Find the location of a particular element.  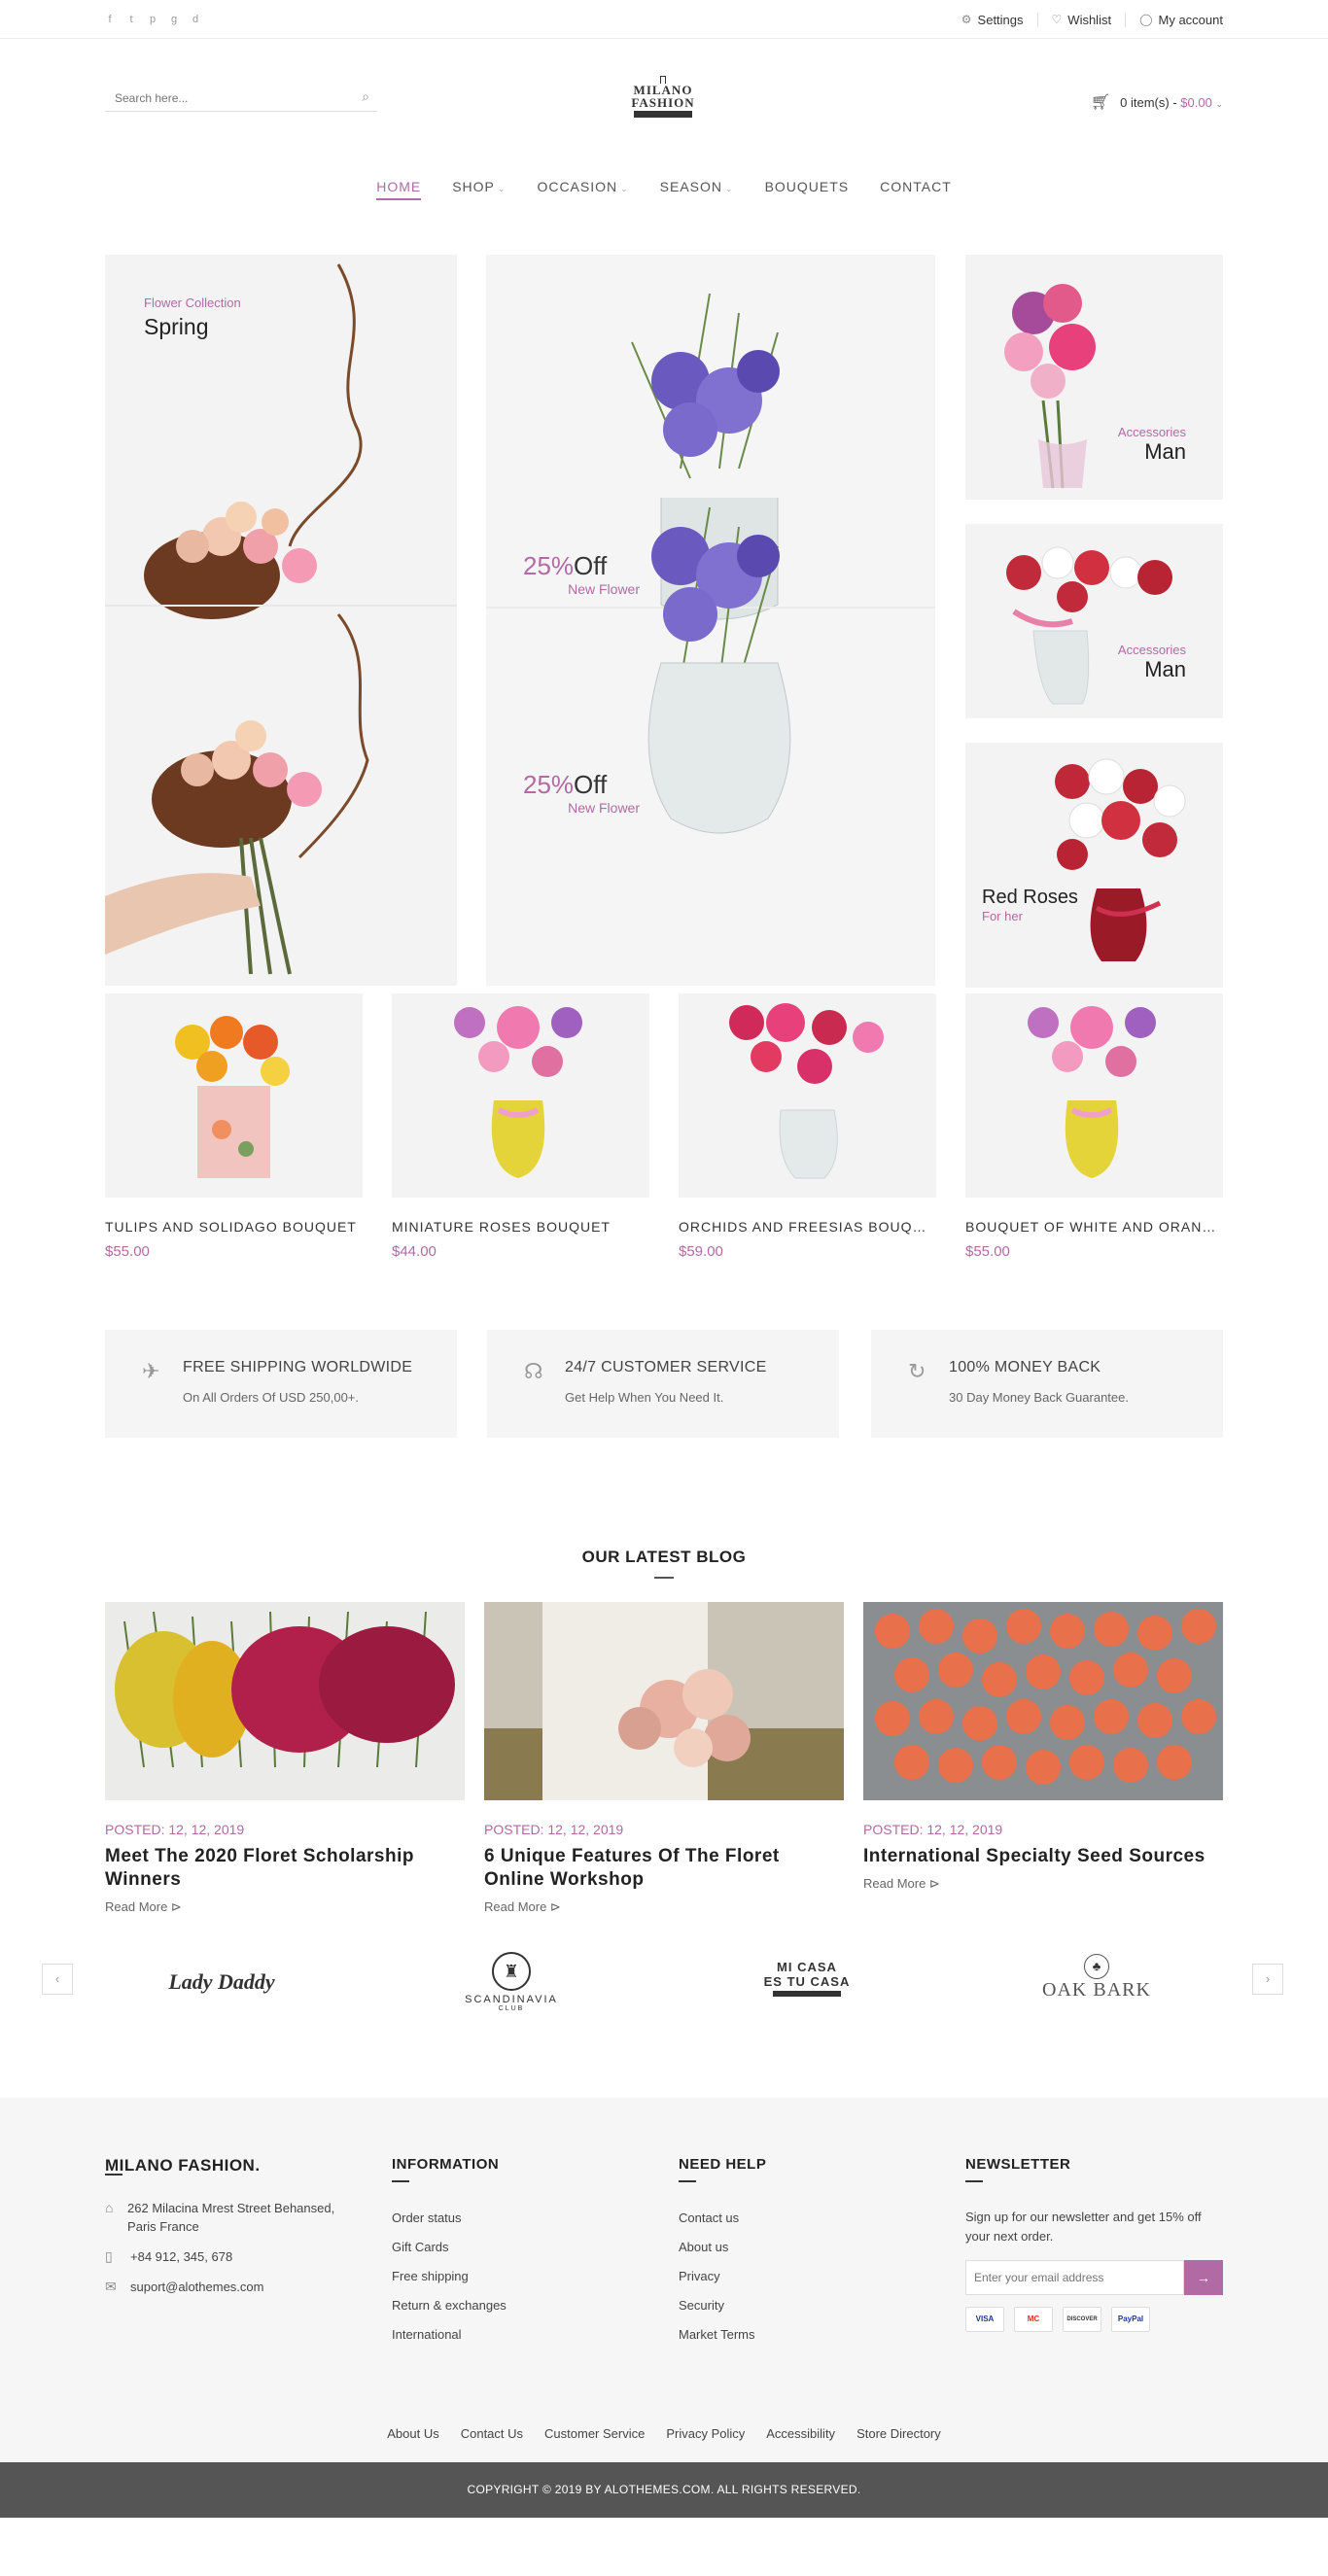

carousel-prev-button: ‹ is located at coordinates (57, 1980).